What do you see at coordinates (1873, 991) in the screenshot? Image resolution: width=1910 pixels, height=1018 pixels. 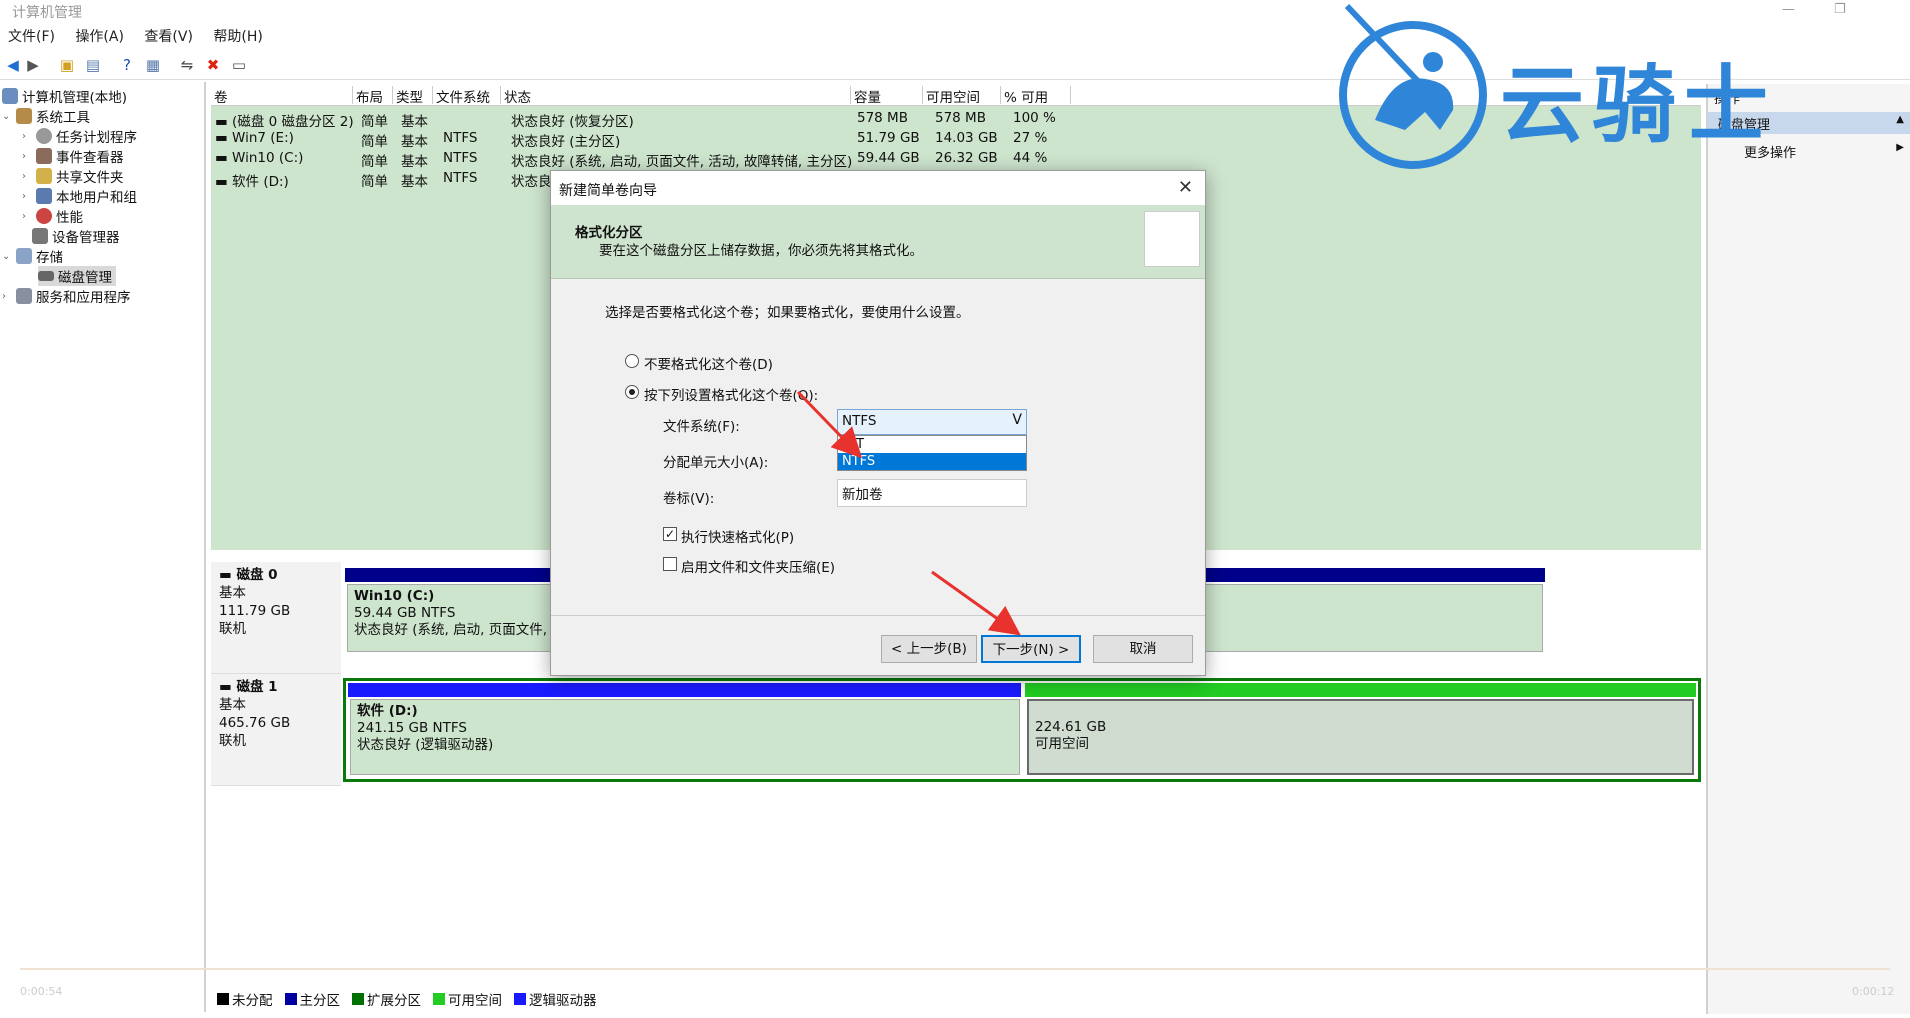 I see `video-time-right: 0:00:12` at bounding box center [1873, 991].